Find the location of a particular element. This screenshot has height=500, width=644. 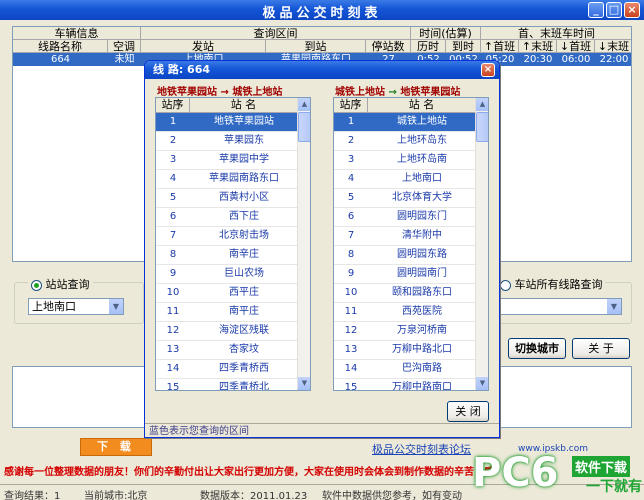

station-name: 清华附中 is located at coordinates (422, 235).